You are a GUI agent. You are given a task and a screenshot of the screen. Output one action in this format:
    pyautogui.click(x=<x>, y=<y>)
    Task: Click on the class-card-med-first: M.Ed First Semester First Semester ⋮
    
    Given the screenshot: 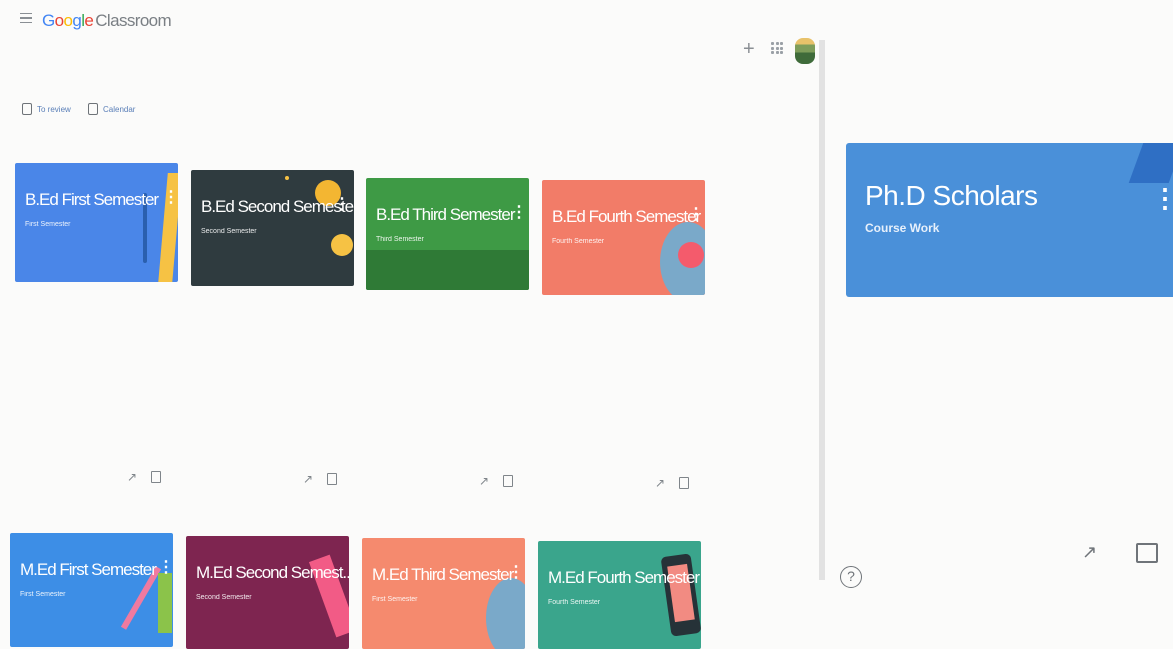 What is the action you would take?
    pyautogui.click(x=91, y=590)
    